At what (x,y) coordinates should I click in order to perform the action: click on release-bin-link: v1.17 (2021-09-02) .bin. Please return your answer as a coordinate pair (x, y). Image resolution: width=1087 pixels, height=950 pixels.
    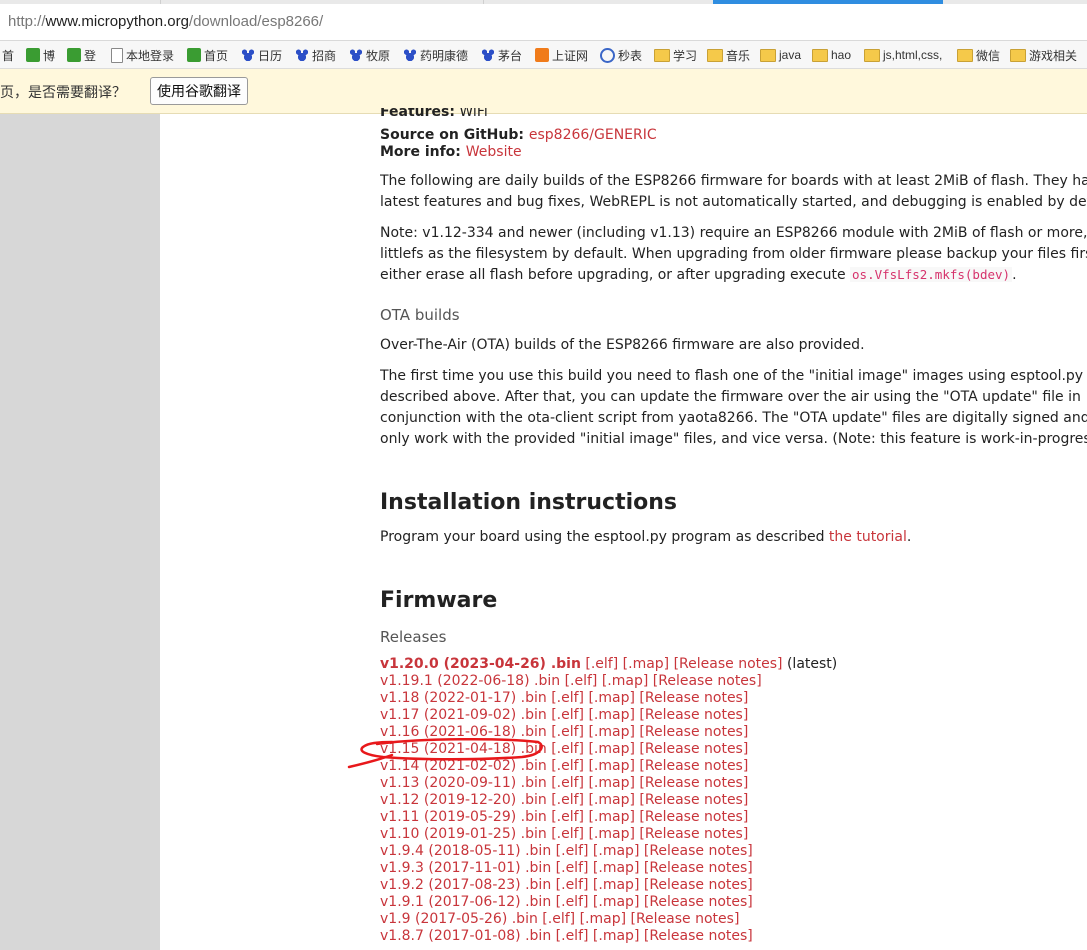
    Looking at the image, I should click on (463, 715).